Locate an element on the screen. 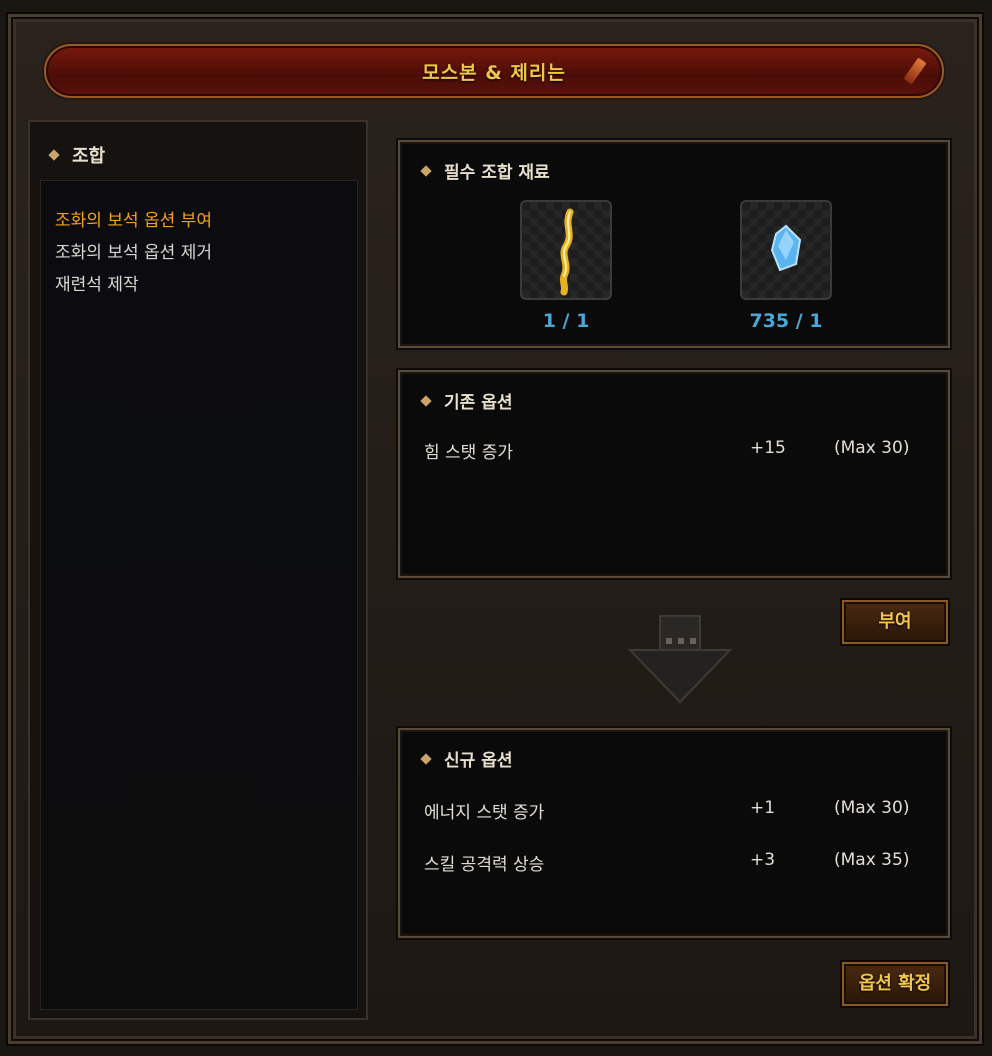  window-title: 모스본 & 제리는 is located at coordinates (494, 72).